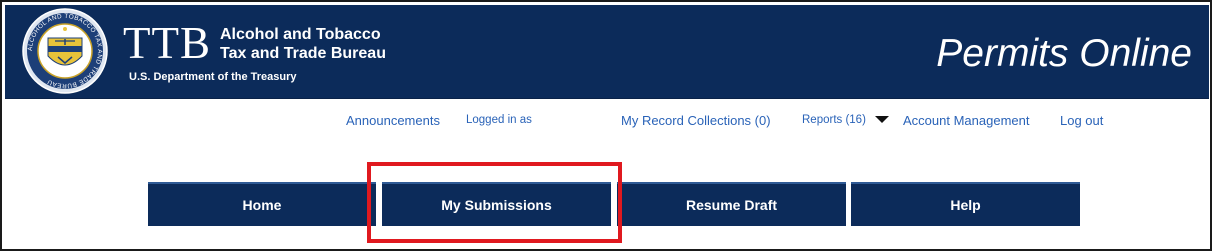 This screenshot has height=251, width=1212. I want to click on nav-help-label: Help, so click(965, 205).